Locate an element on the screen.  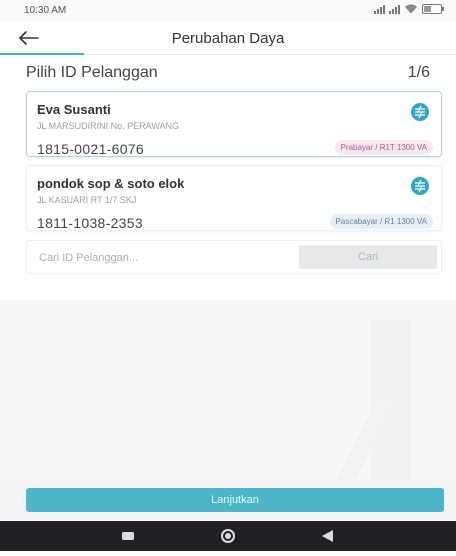
search-button: Cari is located at coordinates (368, 257).